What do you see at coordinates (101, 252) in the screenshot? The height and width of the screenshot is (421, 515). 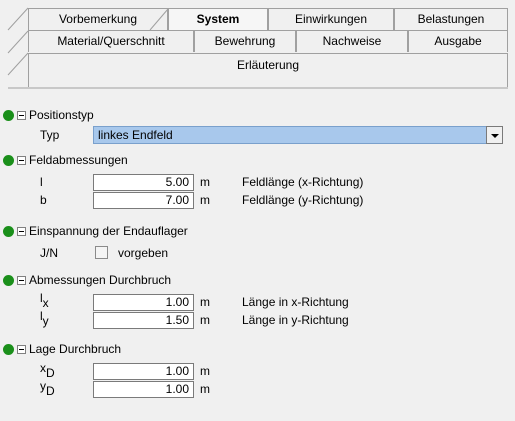 I see `vorgeben-checkbox` at bounding box center [101, 252].